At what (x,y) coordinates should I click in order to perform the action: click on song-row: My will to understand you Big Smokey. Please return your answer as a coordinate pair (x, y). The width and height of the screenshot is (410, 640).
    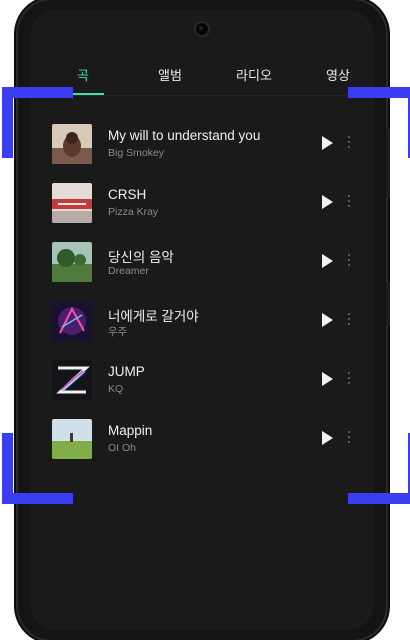
    Looking at the image, I should click on (202, 149).